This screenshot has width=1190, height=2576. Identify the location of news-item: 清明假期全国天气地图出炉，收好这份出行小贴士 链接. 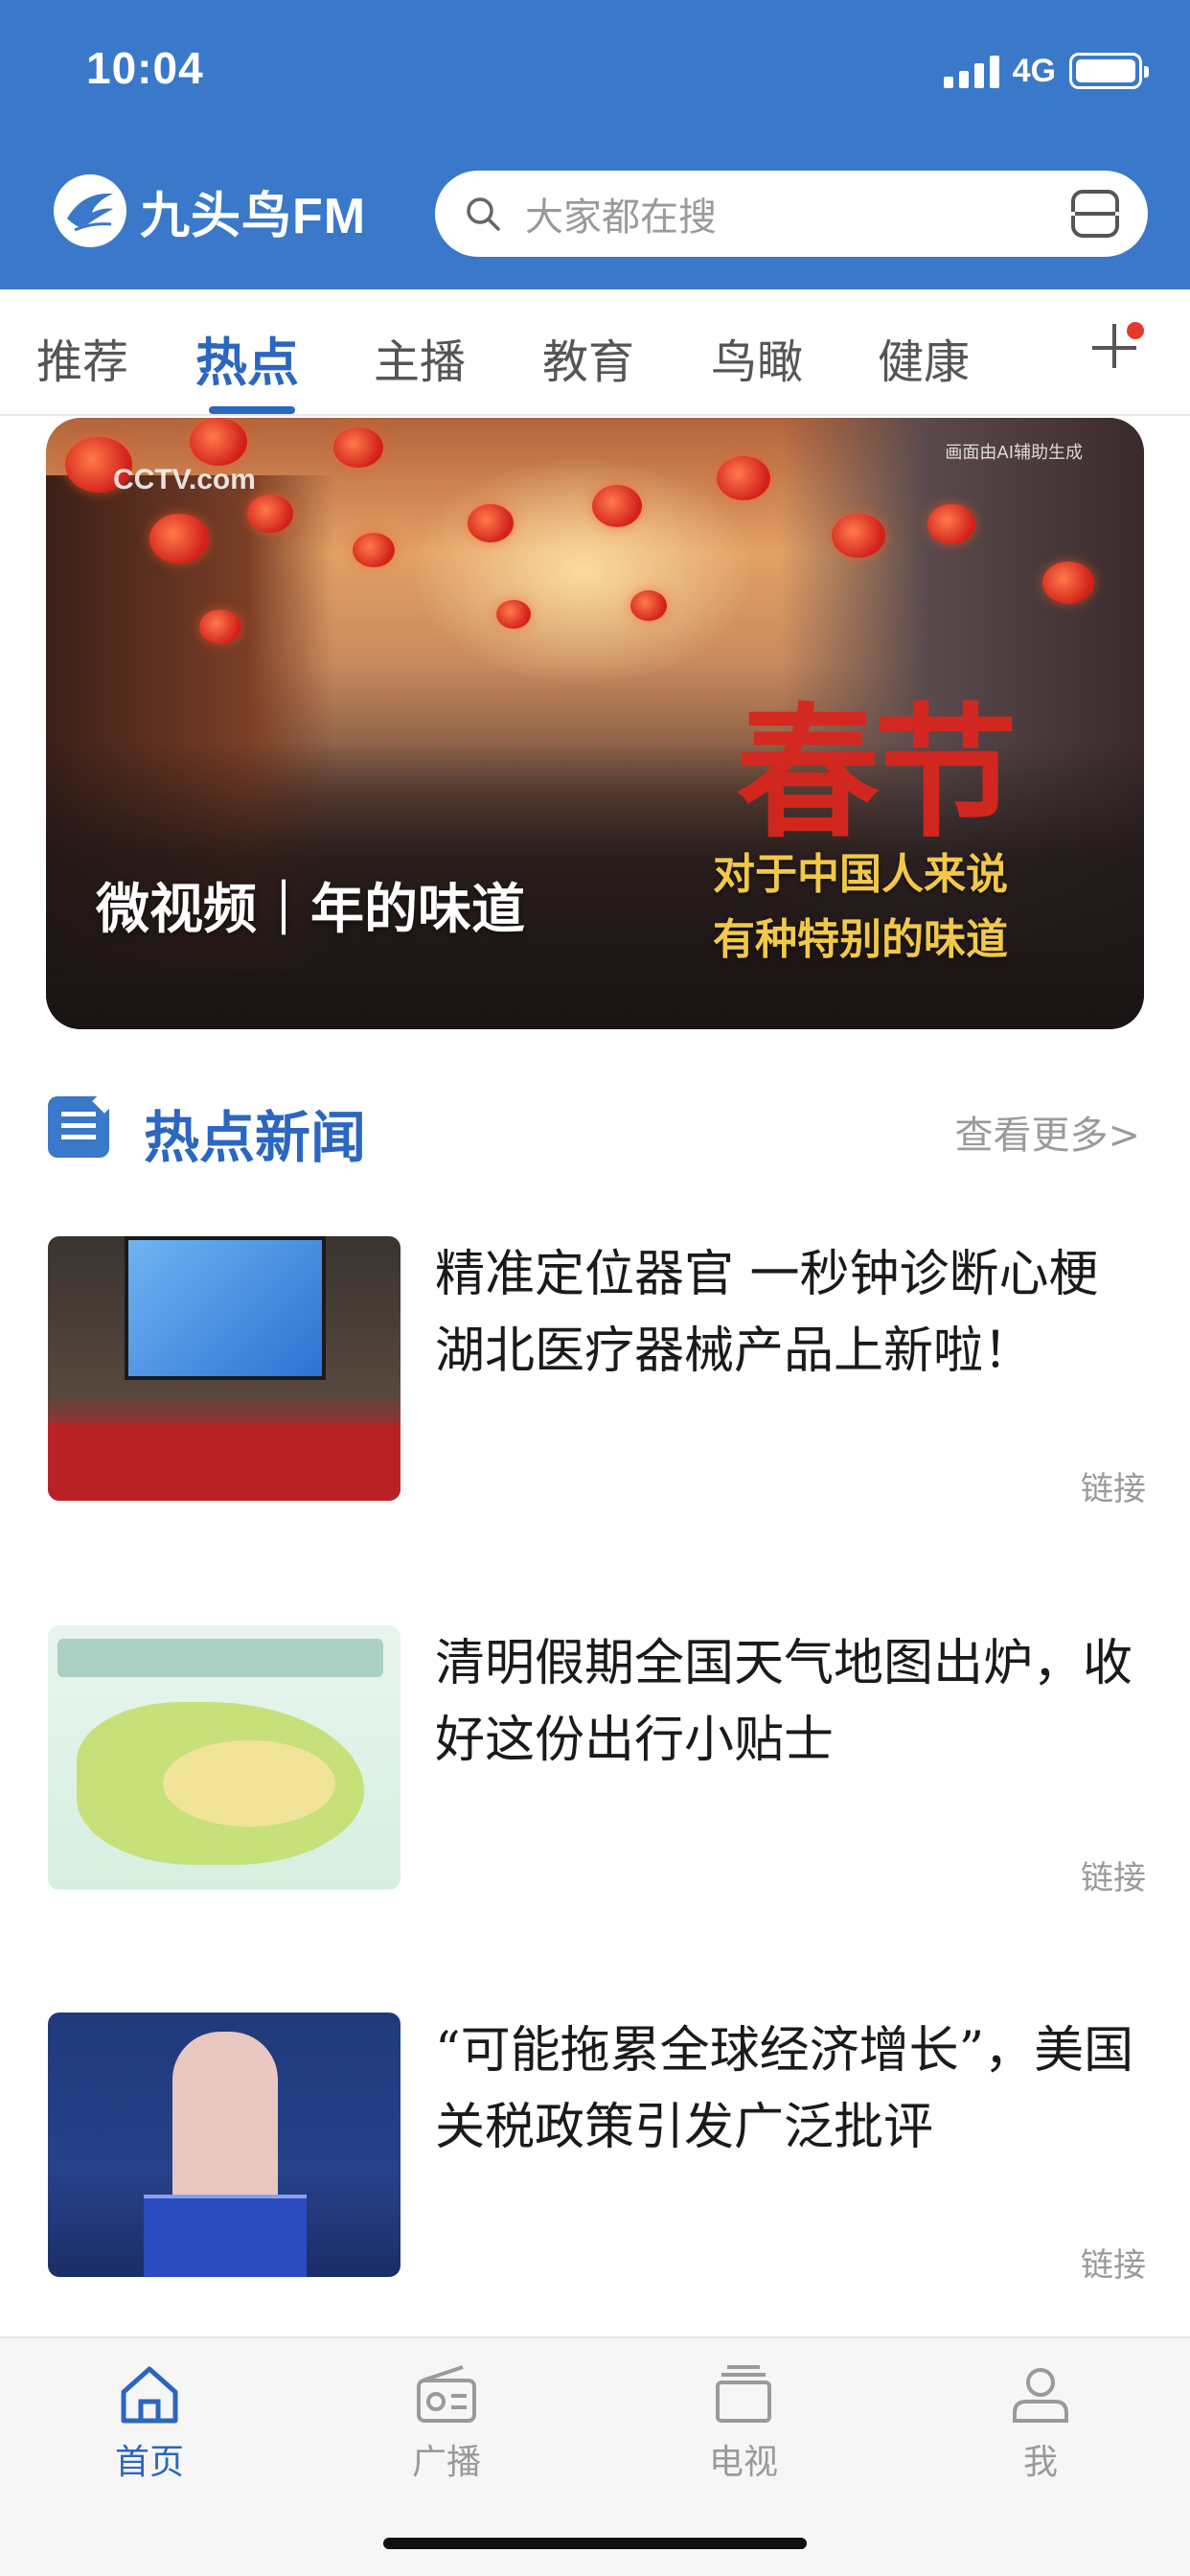
(597, 1761).